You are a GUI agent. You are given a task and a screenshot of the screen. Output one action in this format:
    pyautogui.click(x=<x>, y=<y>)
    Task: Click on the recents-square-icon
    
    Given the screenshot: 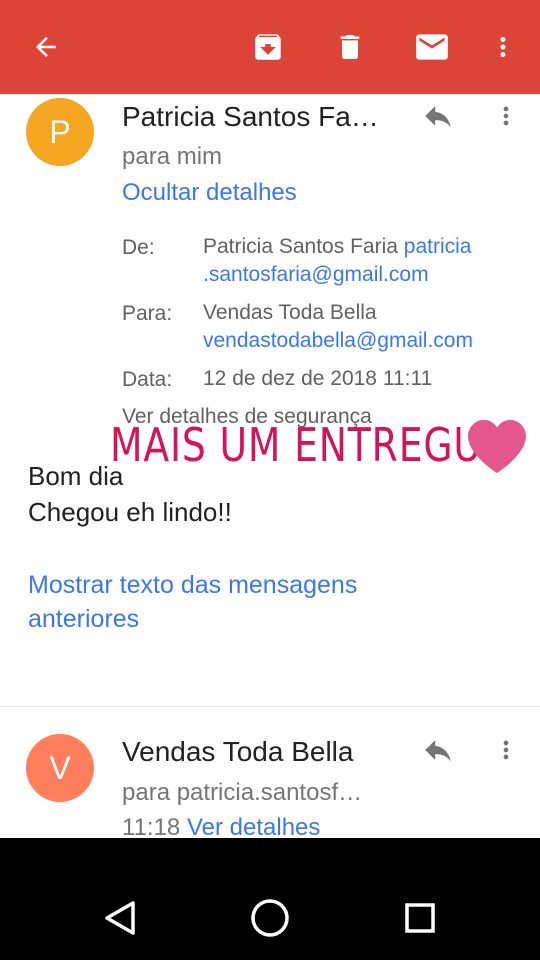 What is the action you would take?
    pyautogui.click(x=420, y=918)
    